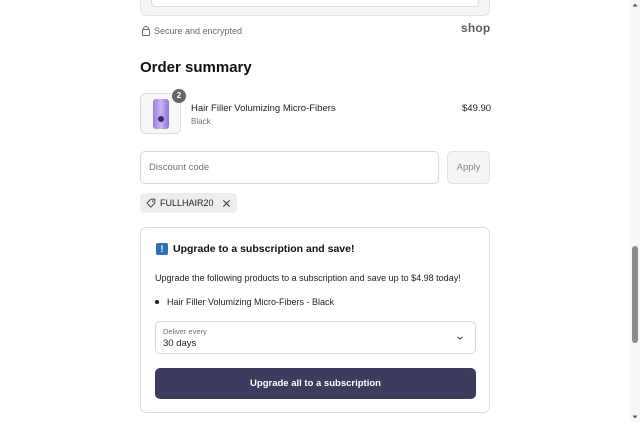 This screenshot has width=640, height=422. I want to click on scrollbar-thumb, so click(635, 294).